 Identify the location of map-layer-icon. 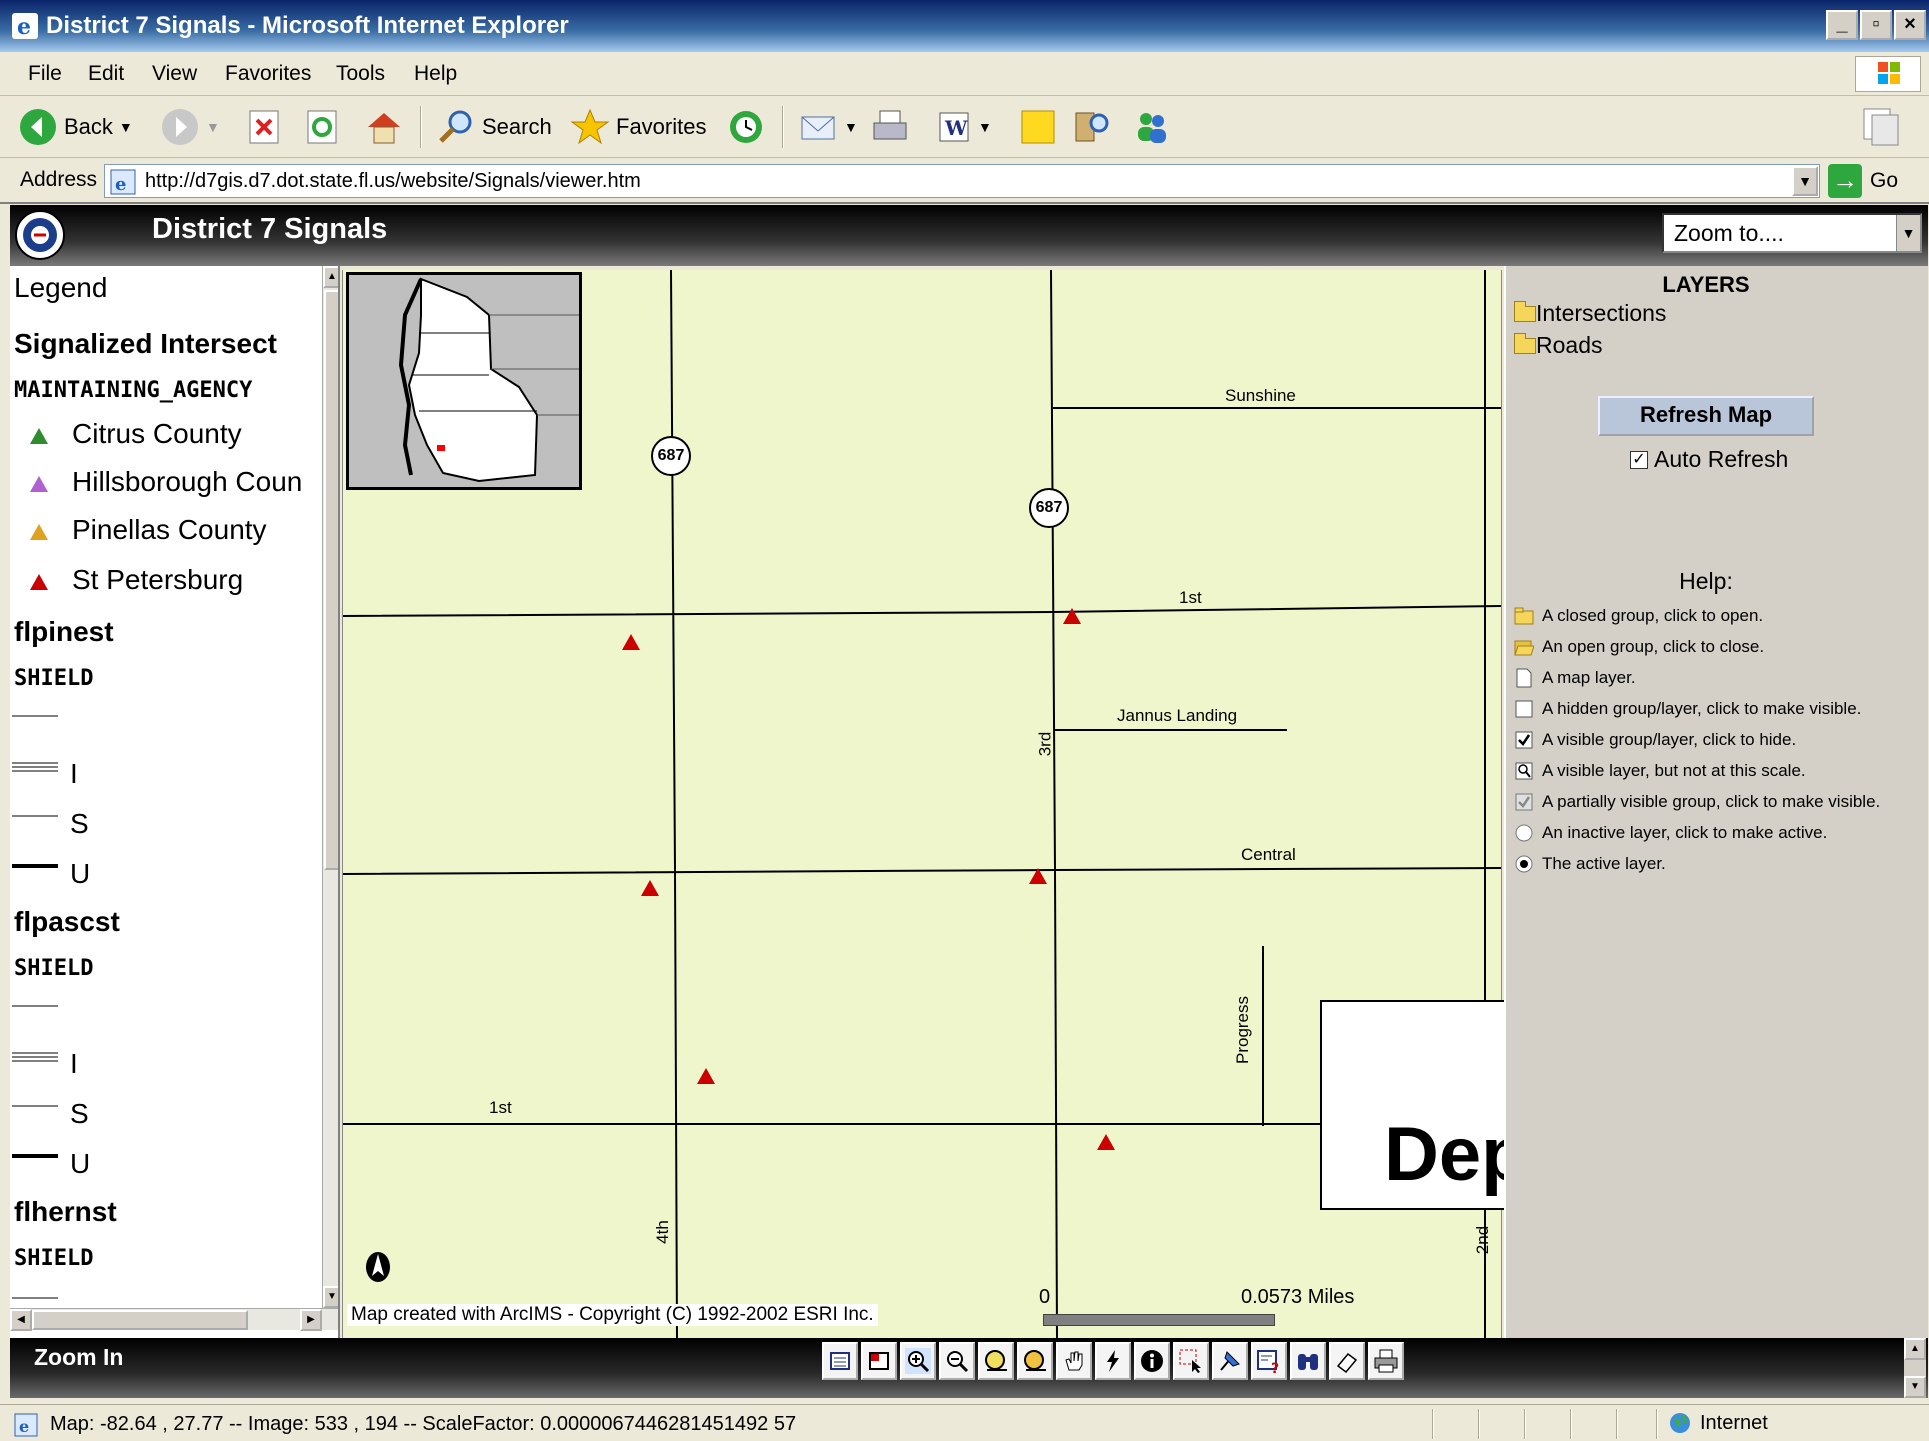
(1524, 678).